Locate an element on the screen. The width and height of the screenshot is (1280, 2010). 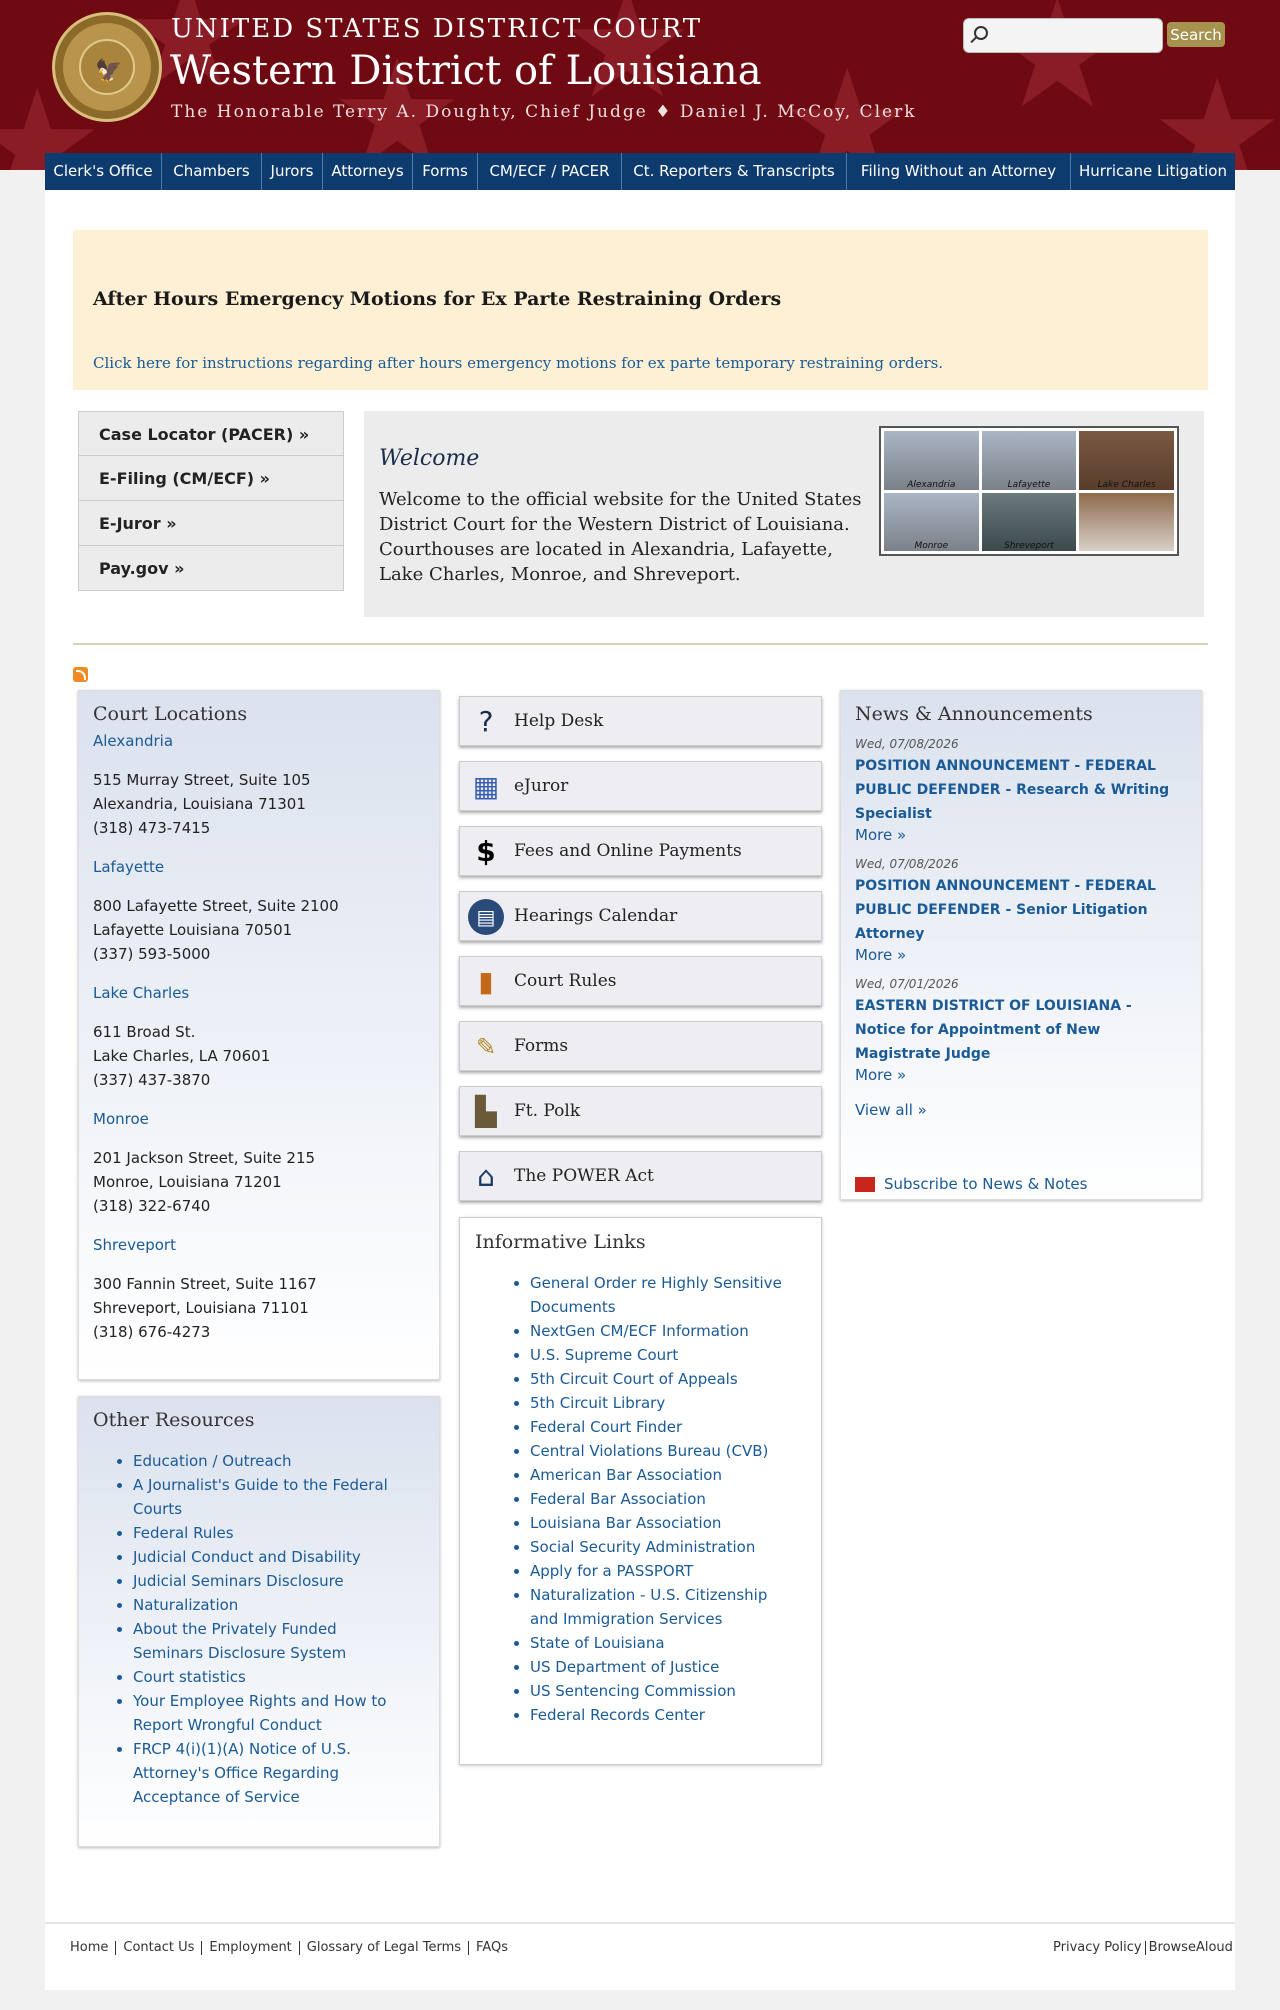
footer-glossary-link: Glossary of Legal Terms is located at coordinates (384, 1947).